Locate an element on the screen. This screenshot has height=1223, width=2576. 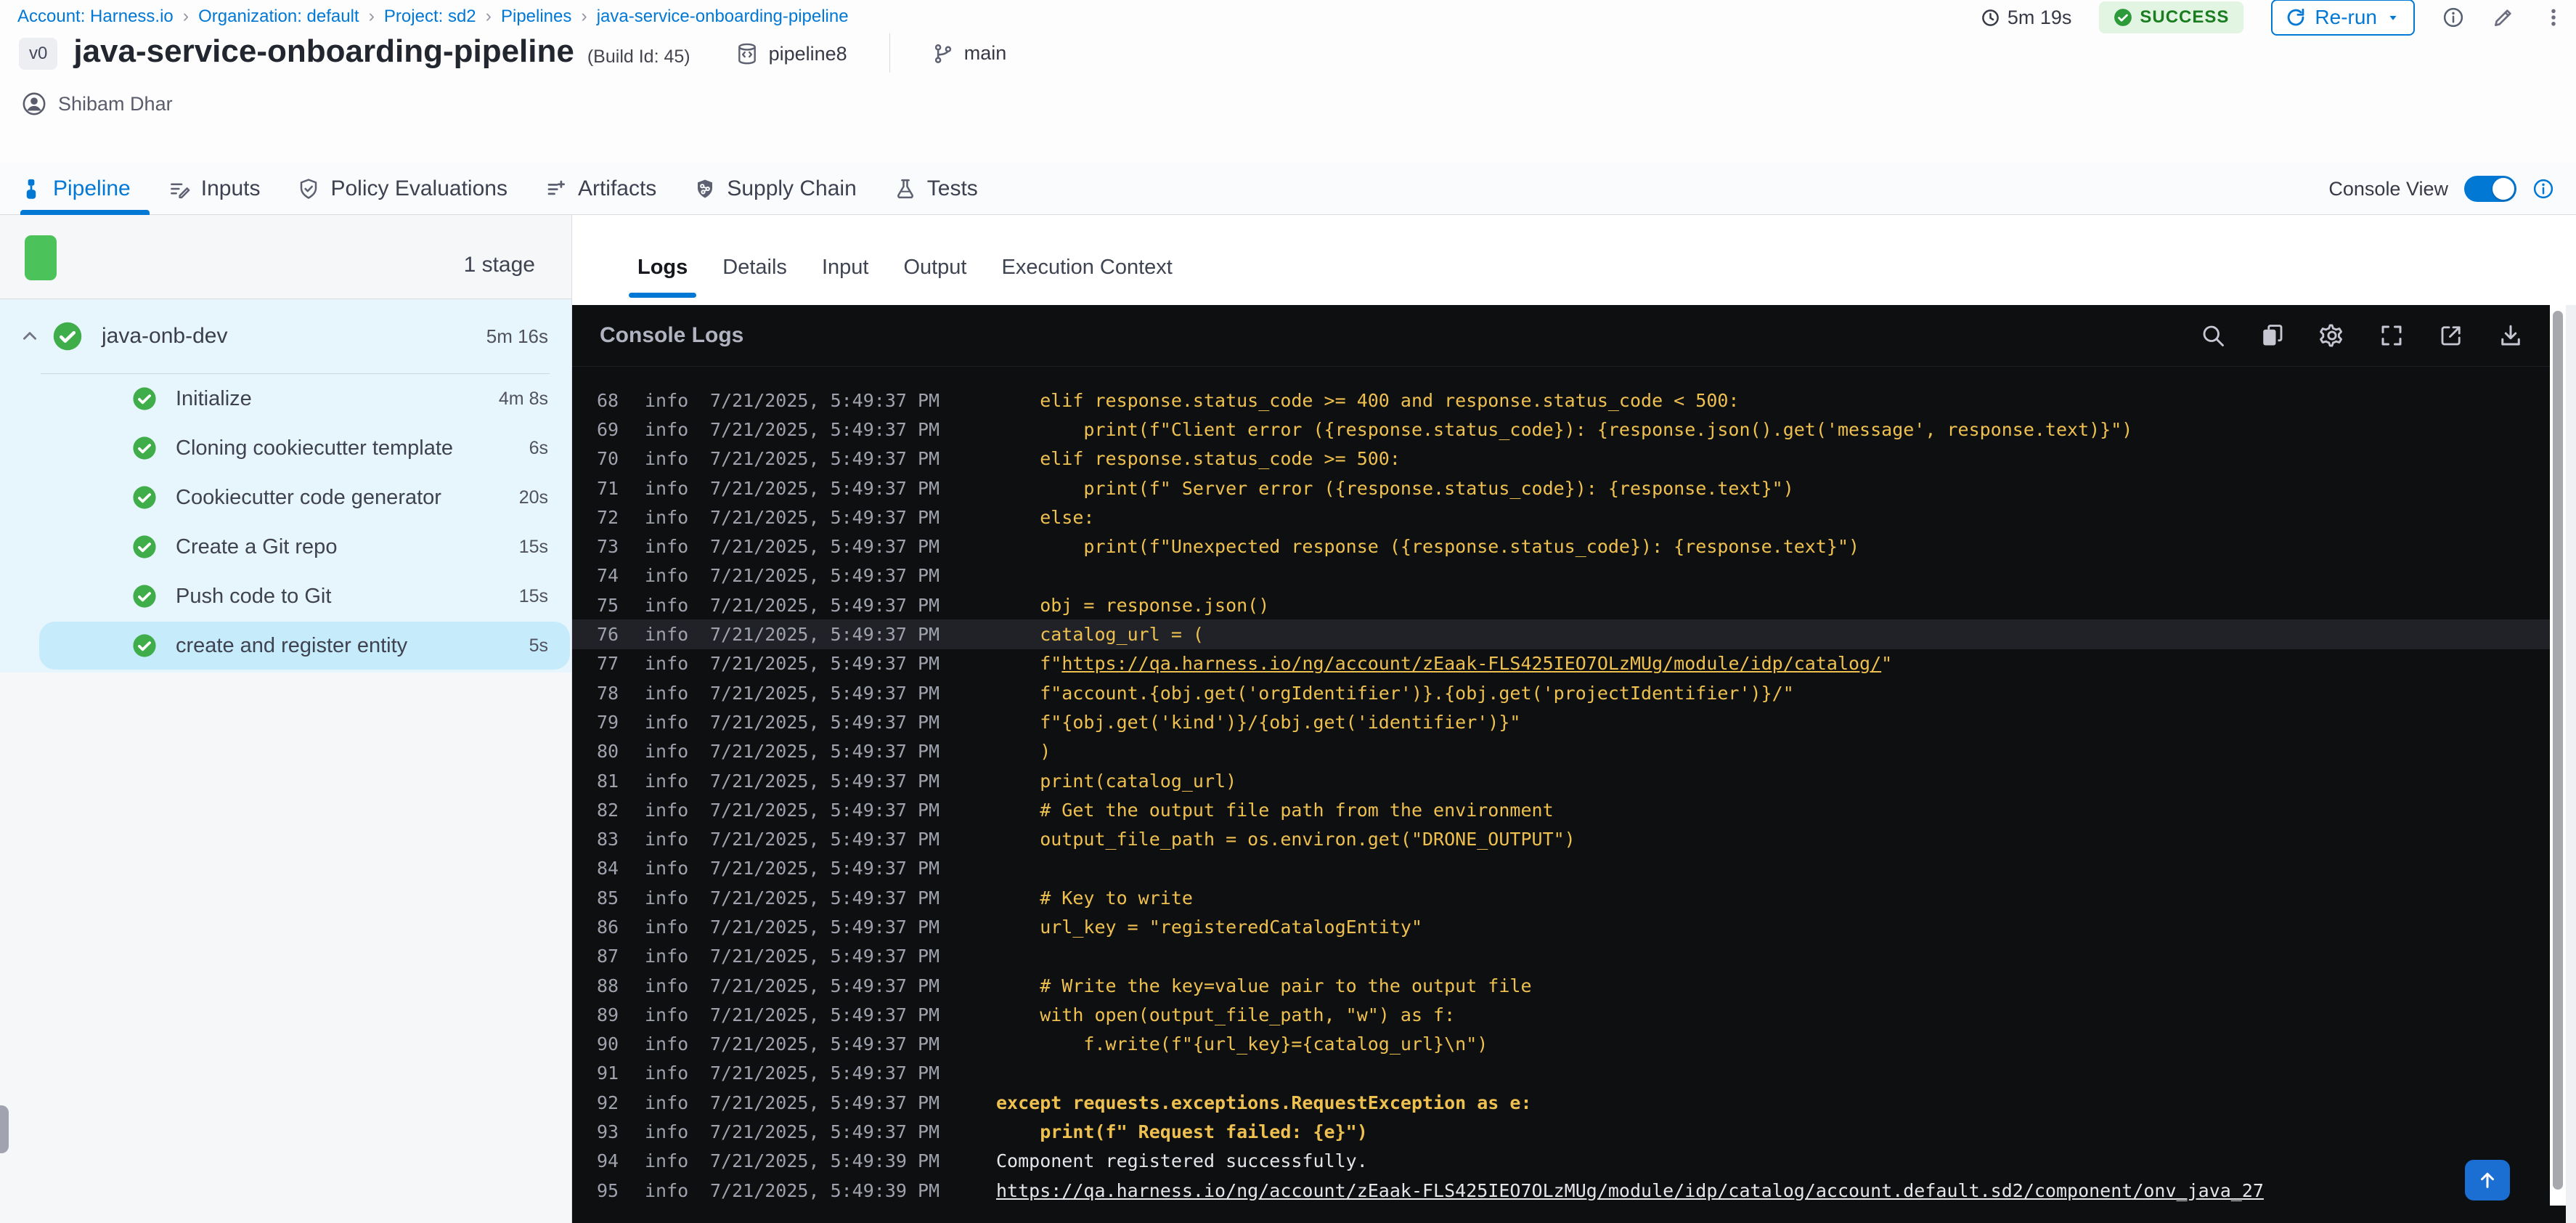
log-line-number: 77 is located at coordinates (608, 664).